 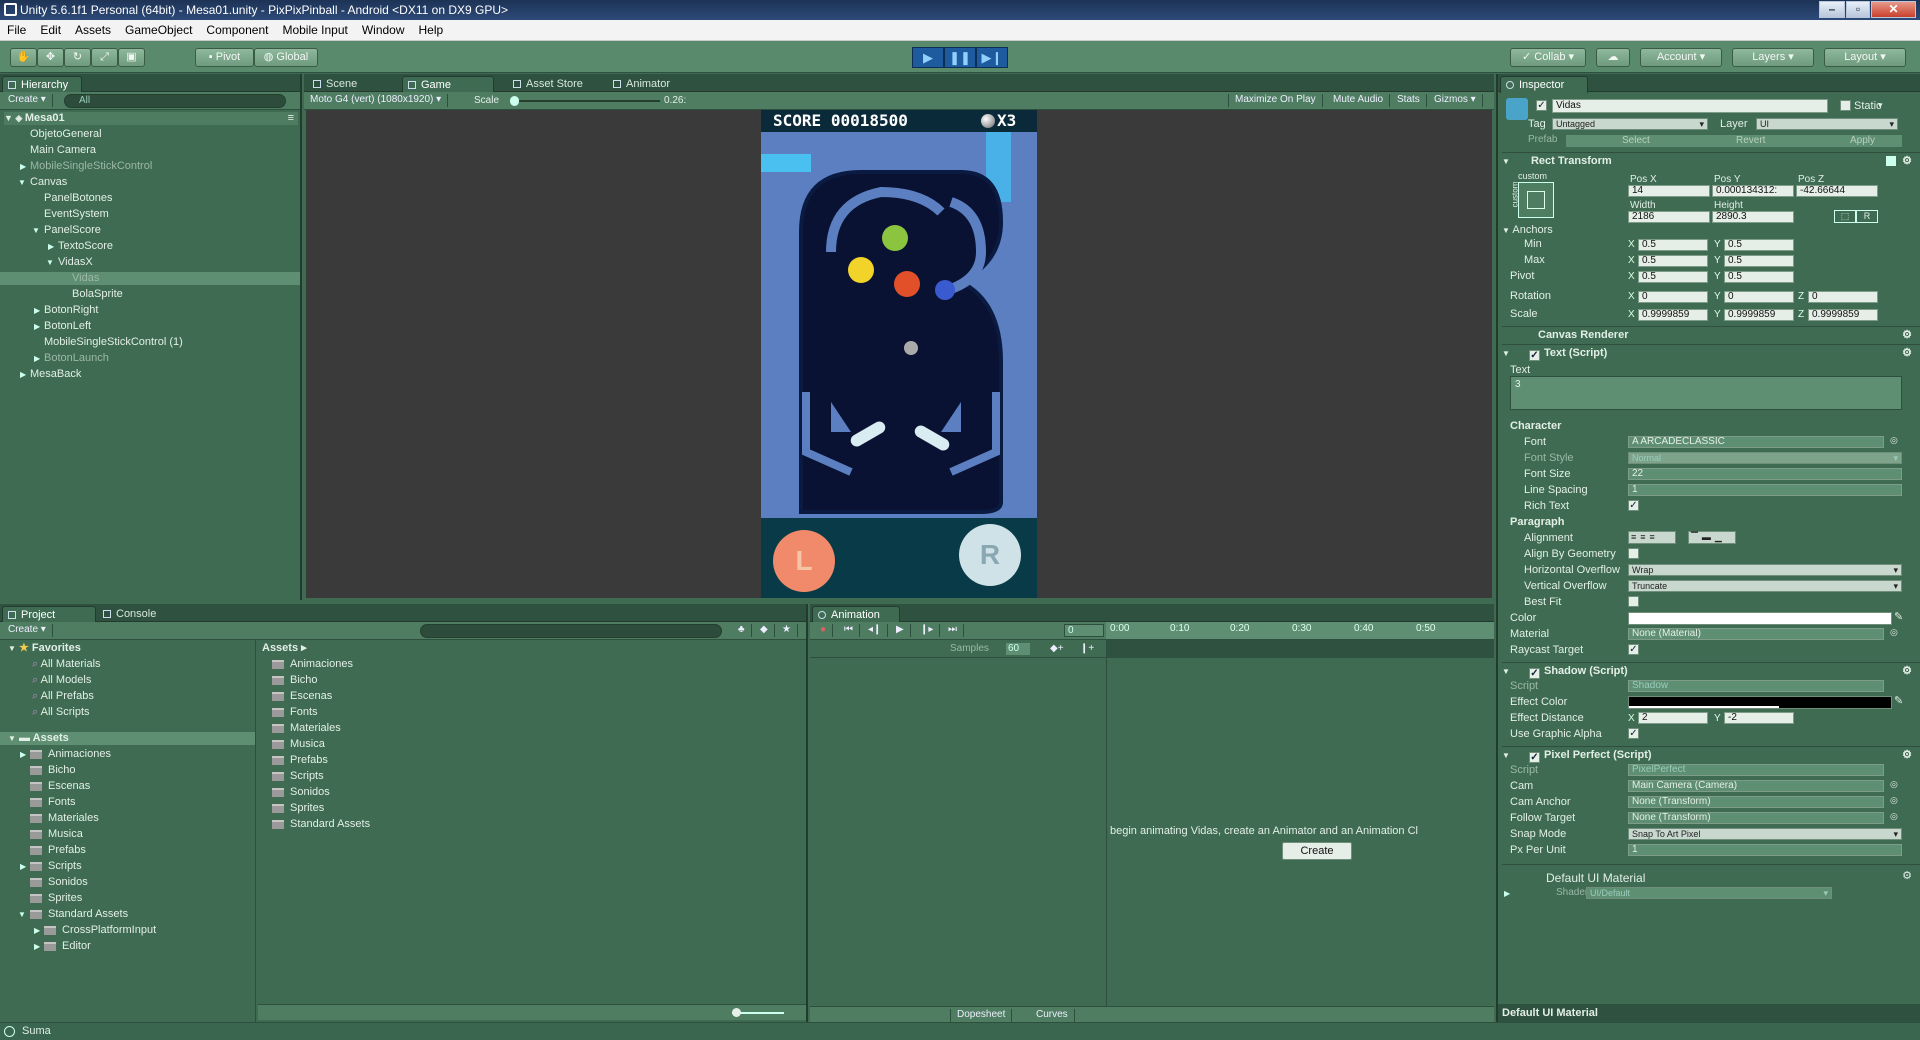 What do you see at coordinates (1057, 649) in the screenshot?
I see `add-keyframe-icon: ◆+` at bounding box center [1057, 649].